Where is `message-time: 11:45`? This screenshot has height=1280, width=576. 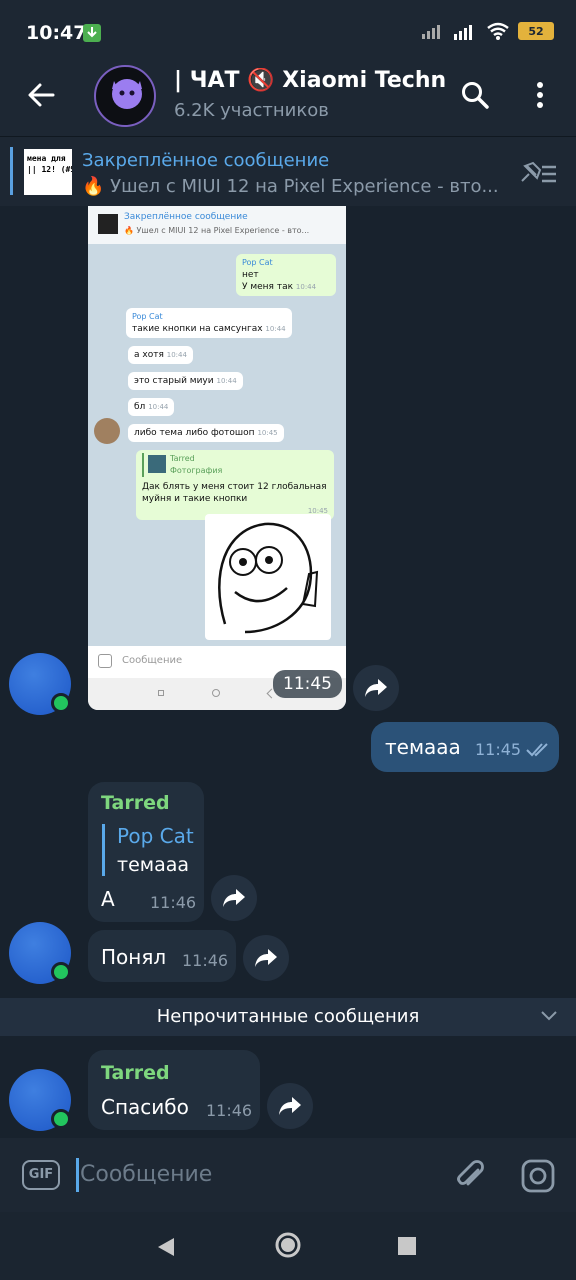 message-time: 11:45 is located at coordinates (498, 749).